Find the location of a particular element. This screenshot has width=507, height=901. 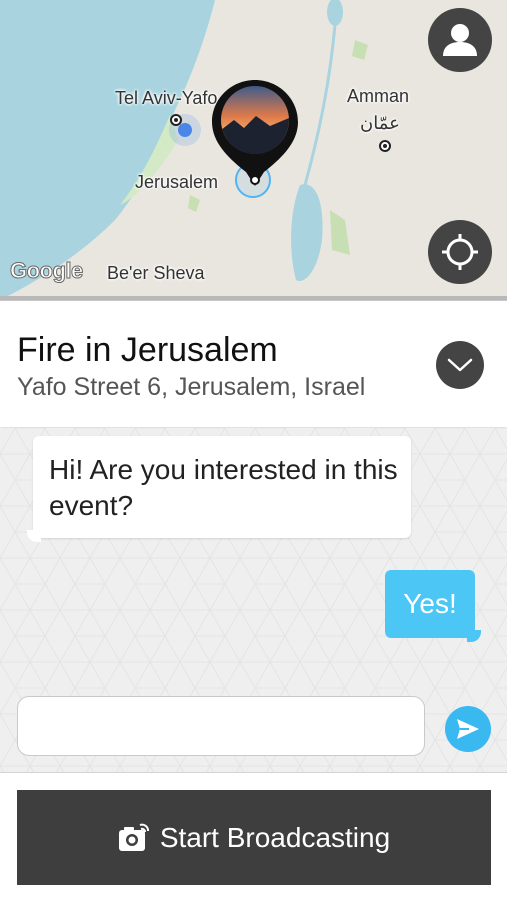

incoming-message: Hi! Are you interested in this event? is located at coordinates (219, 489).